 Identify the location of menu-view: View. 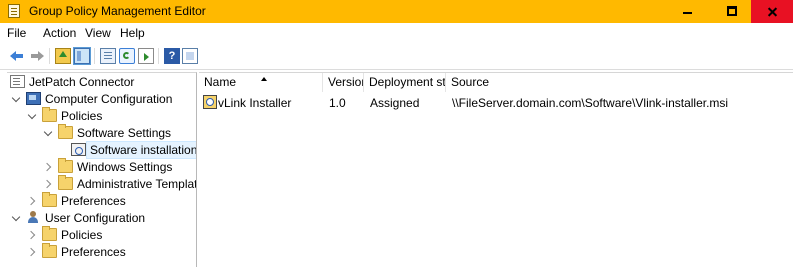
(98, 33).